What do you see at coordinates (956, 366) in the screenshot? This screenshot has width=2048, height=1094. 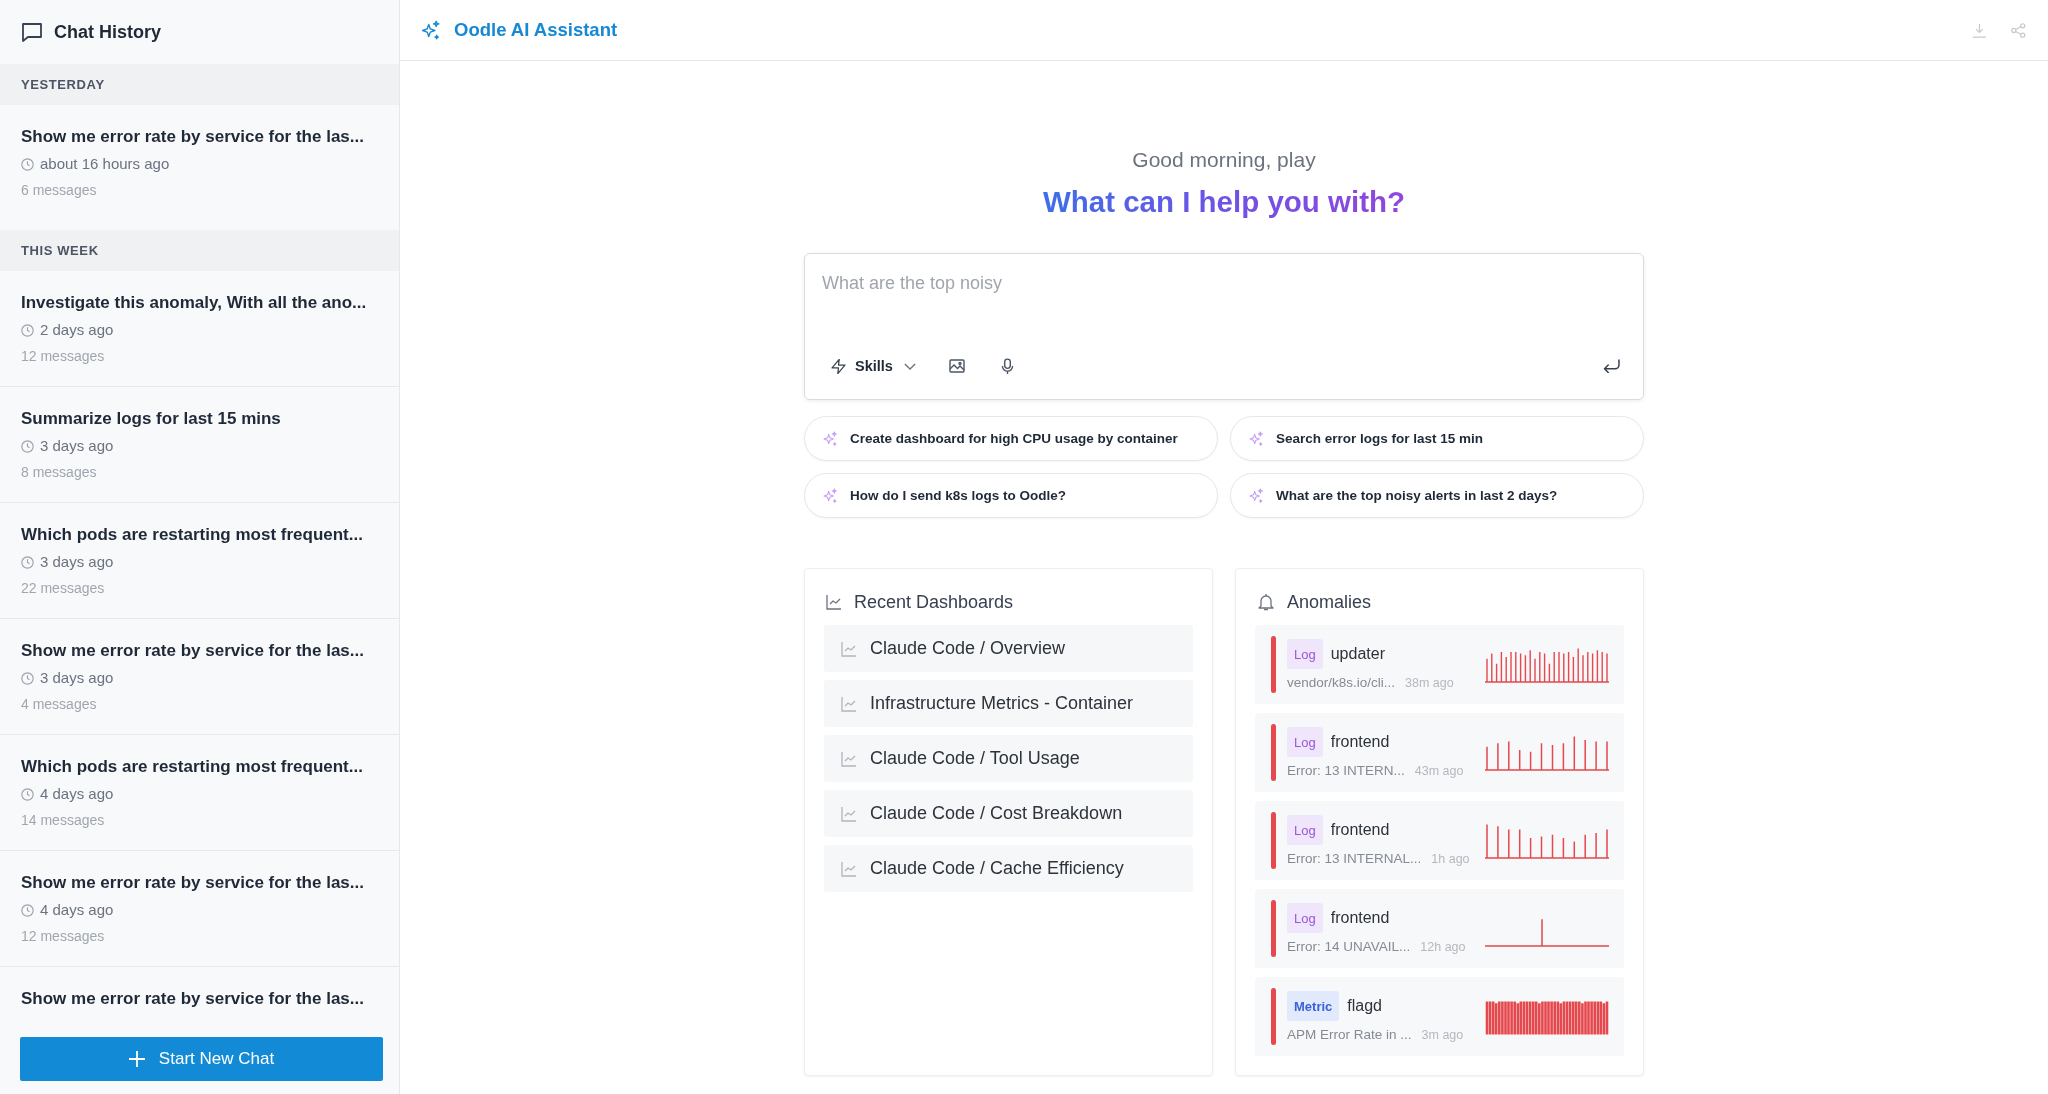 I see `image-icon` at bounding box center [956, 366].